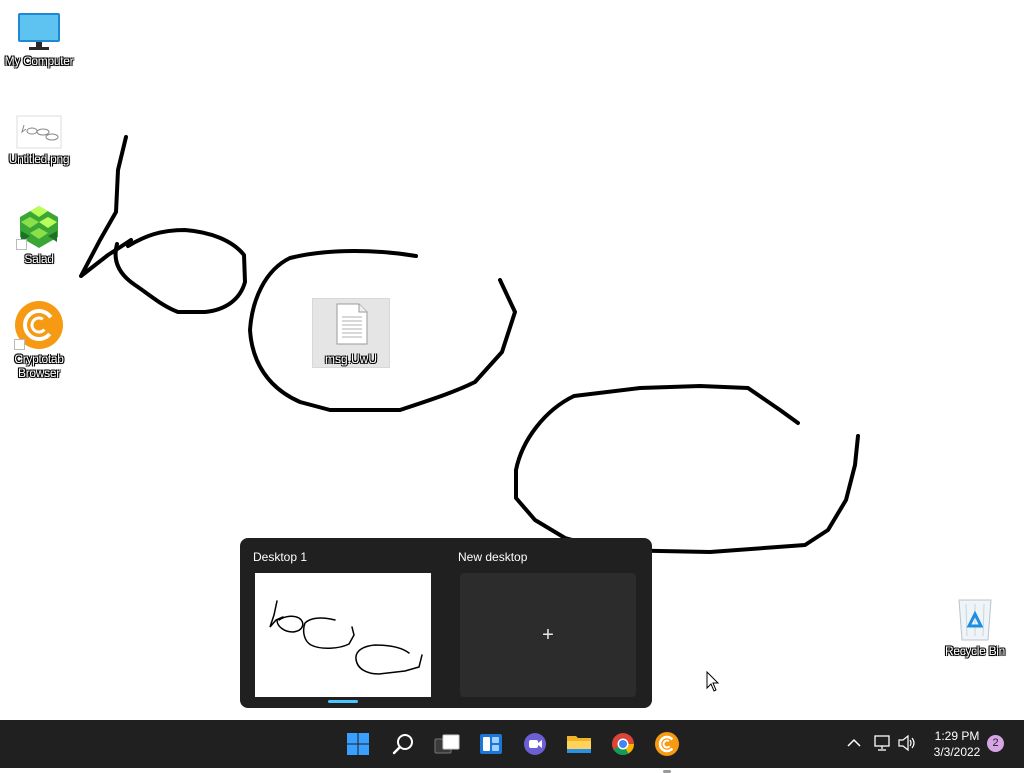 This screenshot has width=1024, height=773. What do you see at coordinates (957, 736) in the screenshot?
I see `clock-time: 1:29 PM` at bounding box center [957, 736].